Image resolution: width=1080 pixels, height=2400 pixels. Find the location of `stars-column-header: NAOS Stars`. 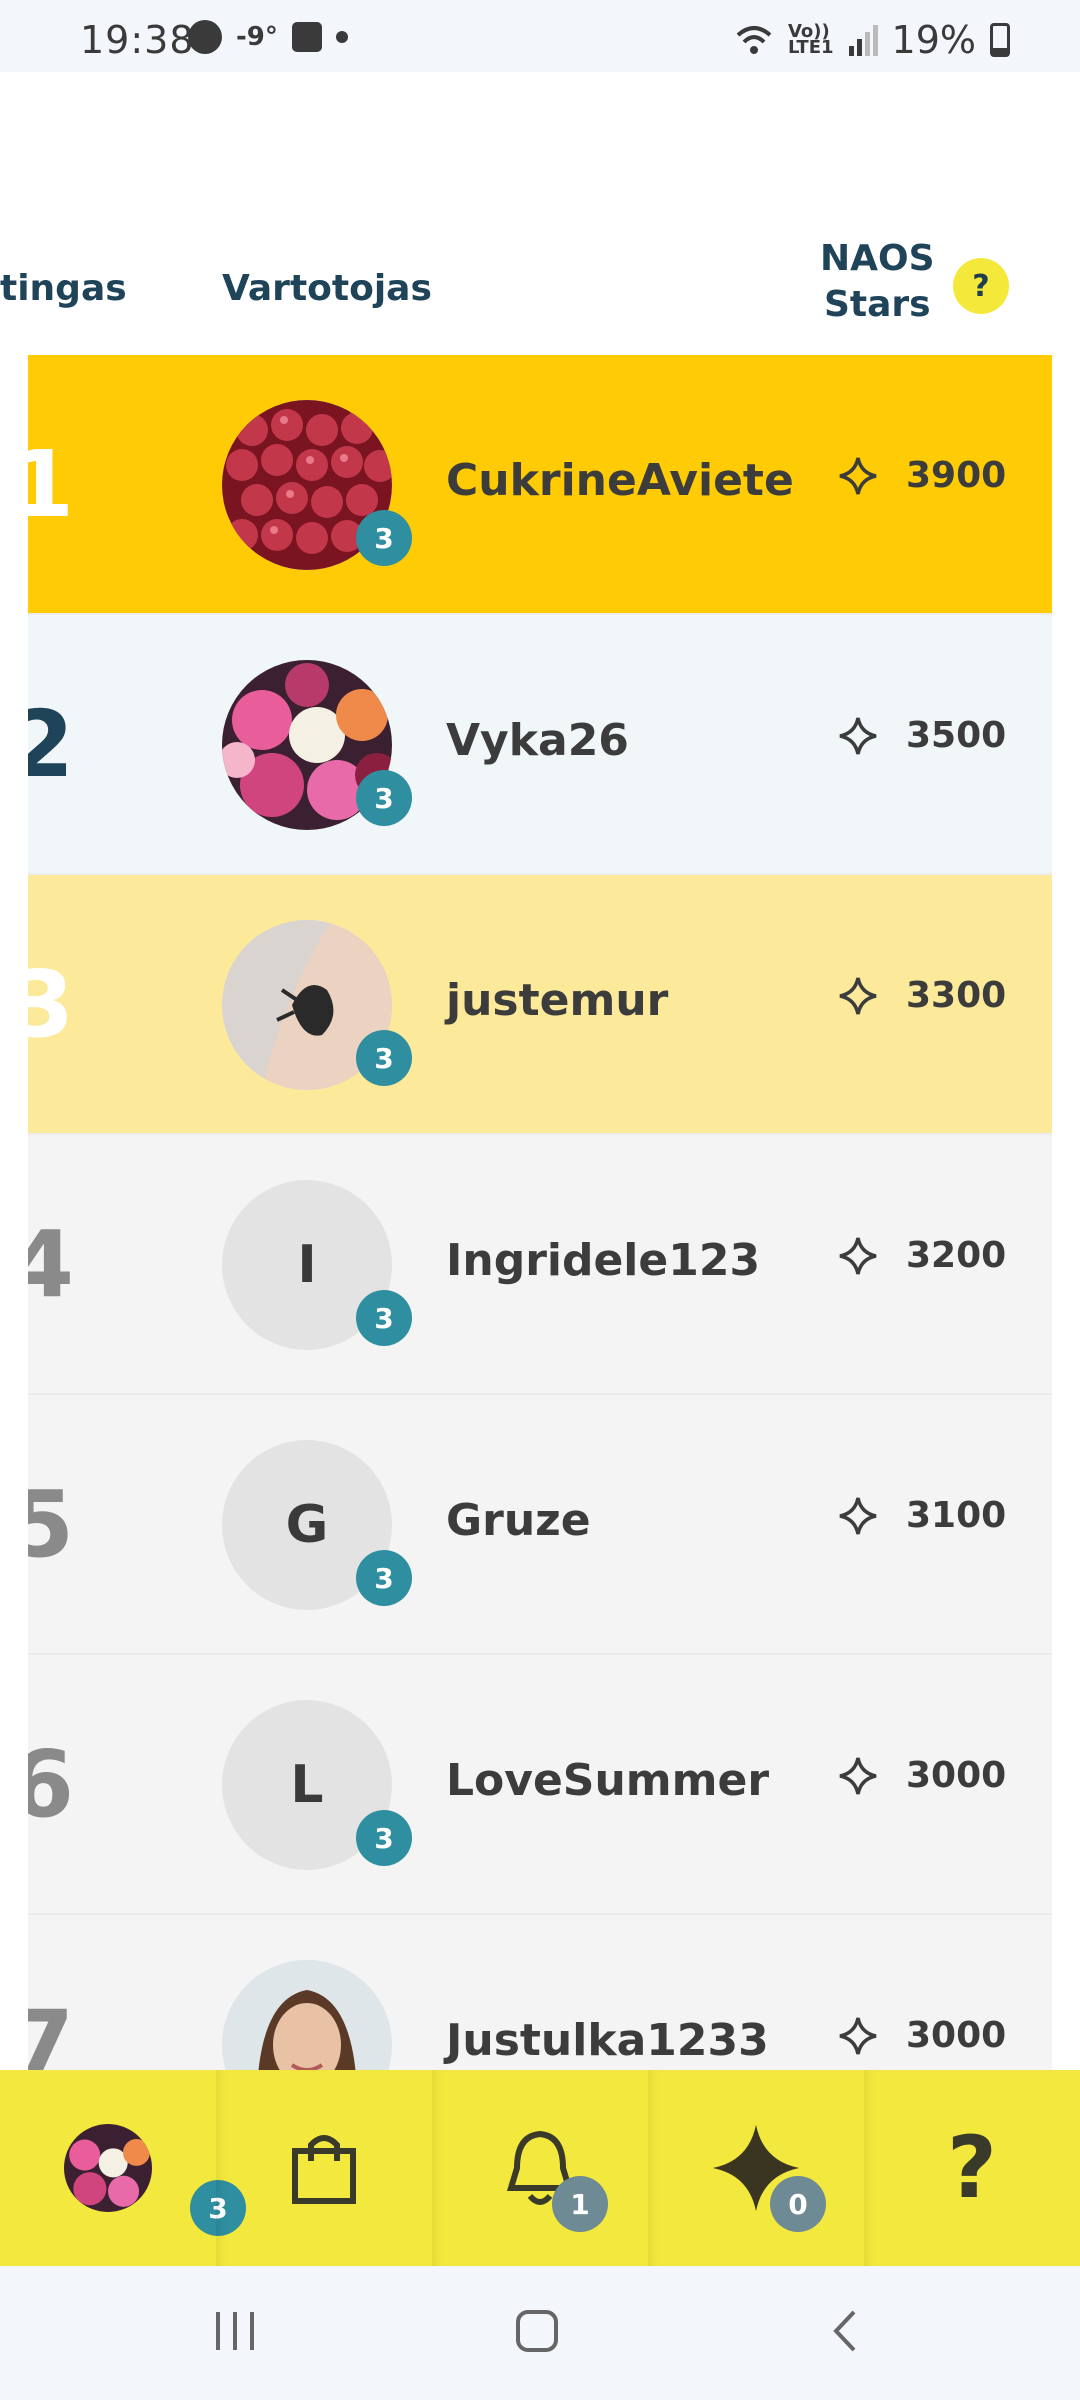

stars-column-header: NAOS Stars is located at coordinates (877, 281).